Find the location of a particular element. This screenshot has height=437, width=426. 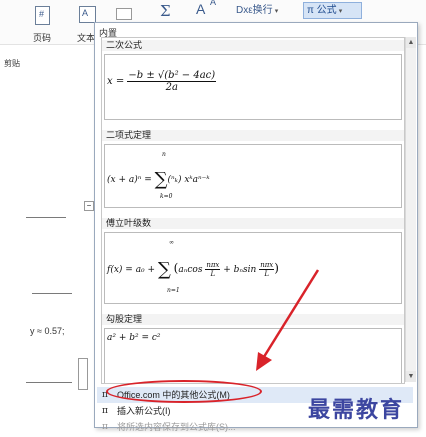

annotation-highlight-ellipse is located at coordinates (184, 391).